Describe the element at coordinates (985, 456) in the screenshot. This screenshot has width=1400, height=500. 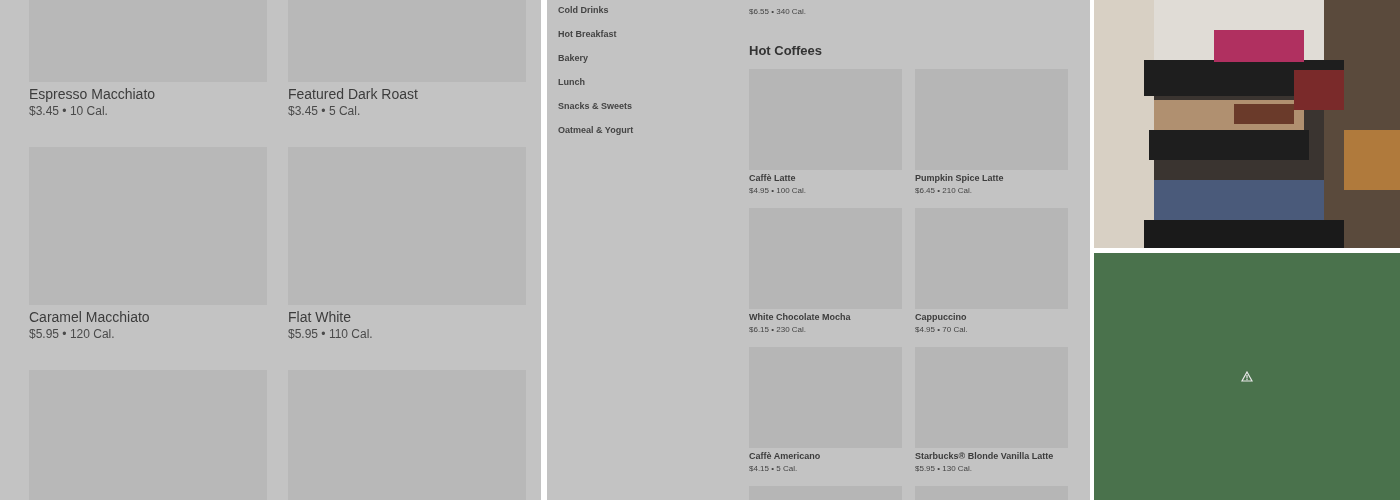
I see `product-name: Starbucks® Blonde Vanilla Latte` at that location.